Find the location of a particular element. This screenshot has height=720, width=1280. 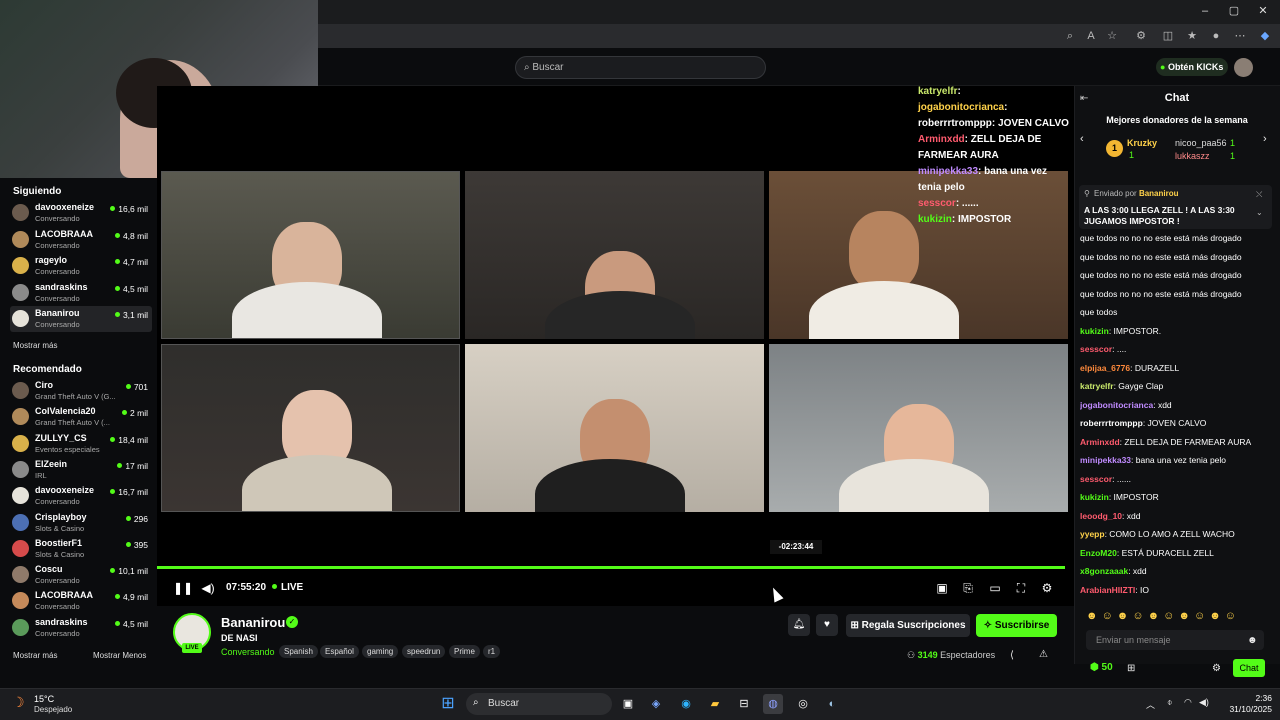

follow-heart-icon: ♥ is located at coordinates (827, 625).